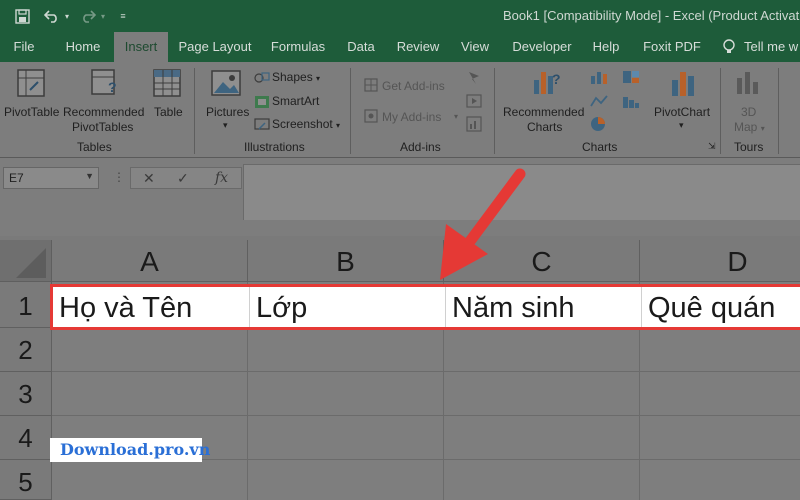  What do you see at coordinates (600, 147) in the screenshot?
I see `charts-group-label: Charts` at bounding box center [600, 147].